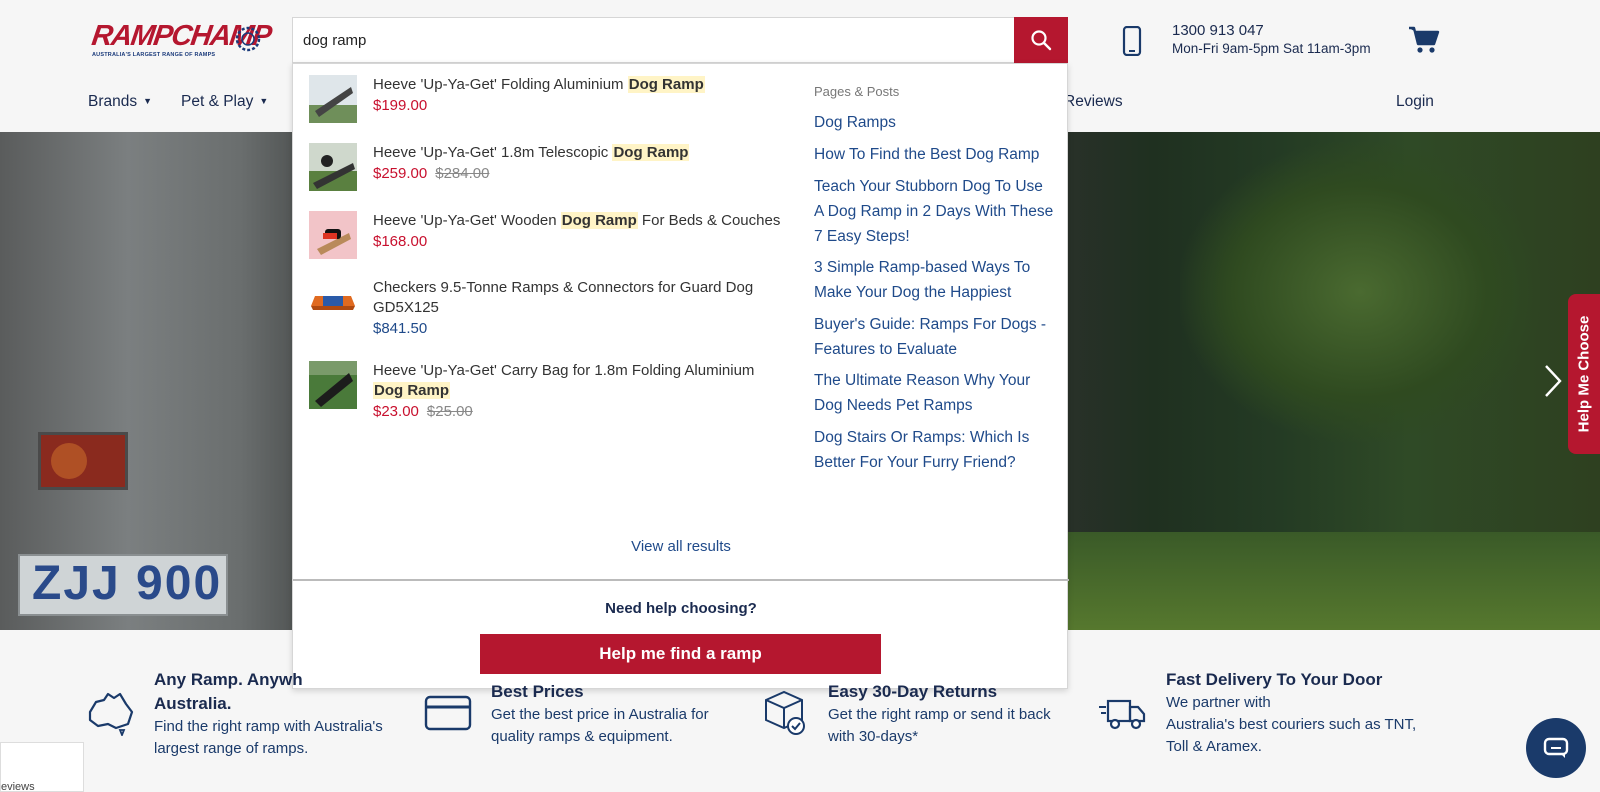 The image size is (1600, 792). I want to click on product-price: $841.50, so click(400, 328).